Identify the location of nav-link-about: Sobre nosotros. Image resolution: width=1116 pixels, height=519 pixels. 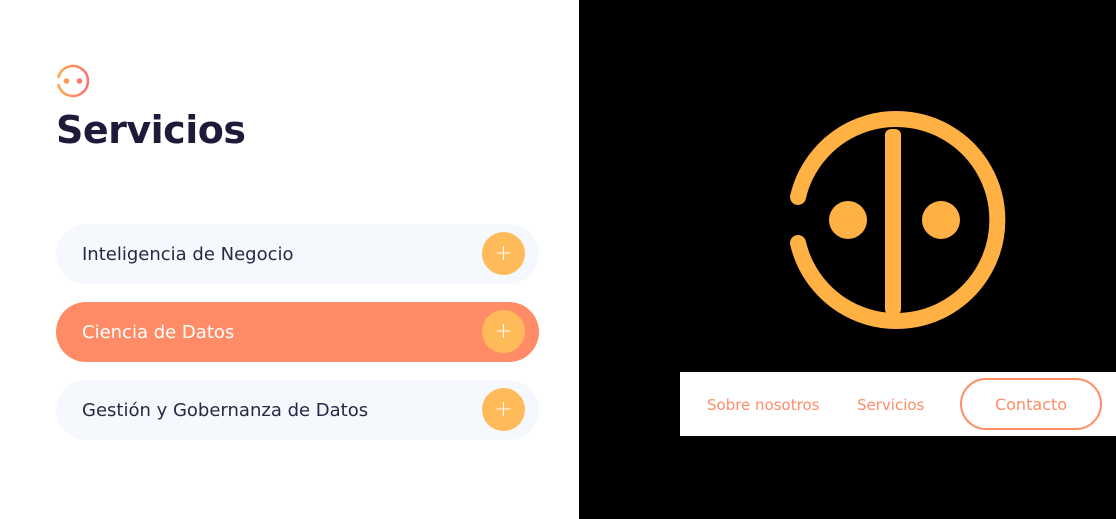
(763, 405).